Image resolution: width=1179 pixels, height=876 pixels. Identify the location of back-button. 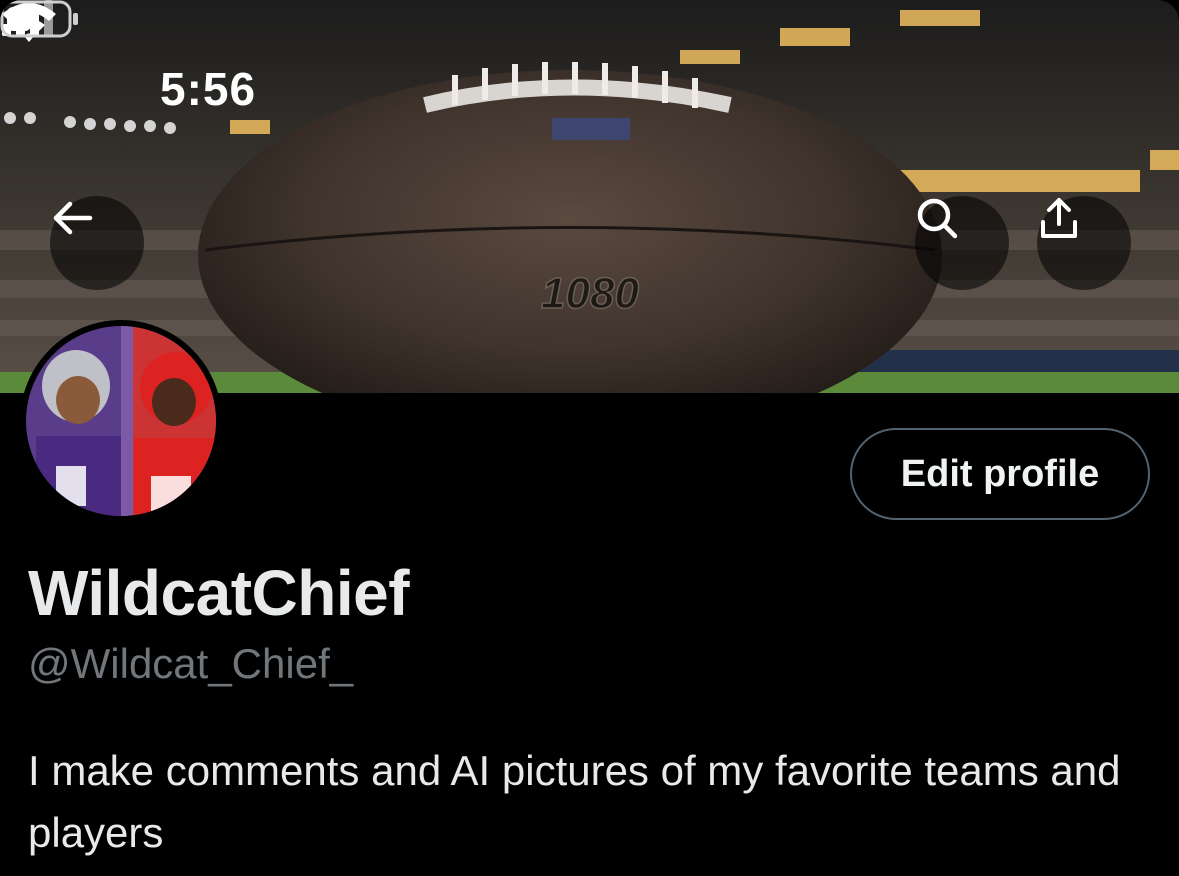
(97, 243).